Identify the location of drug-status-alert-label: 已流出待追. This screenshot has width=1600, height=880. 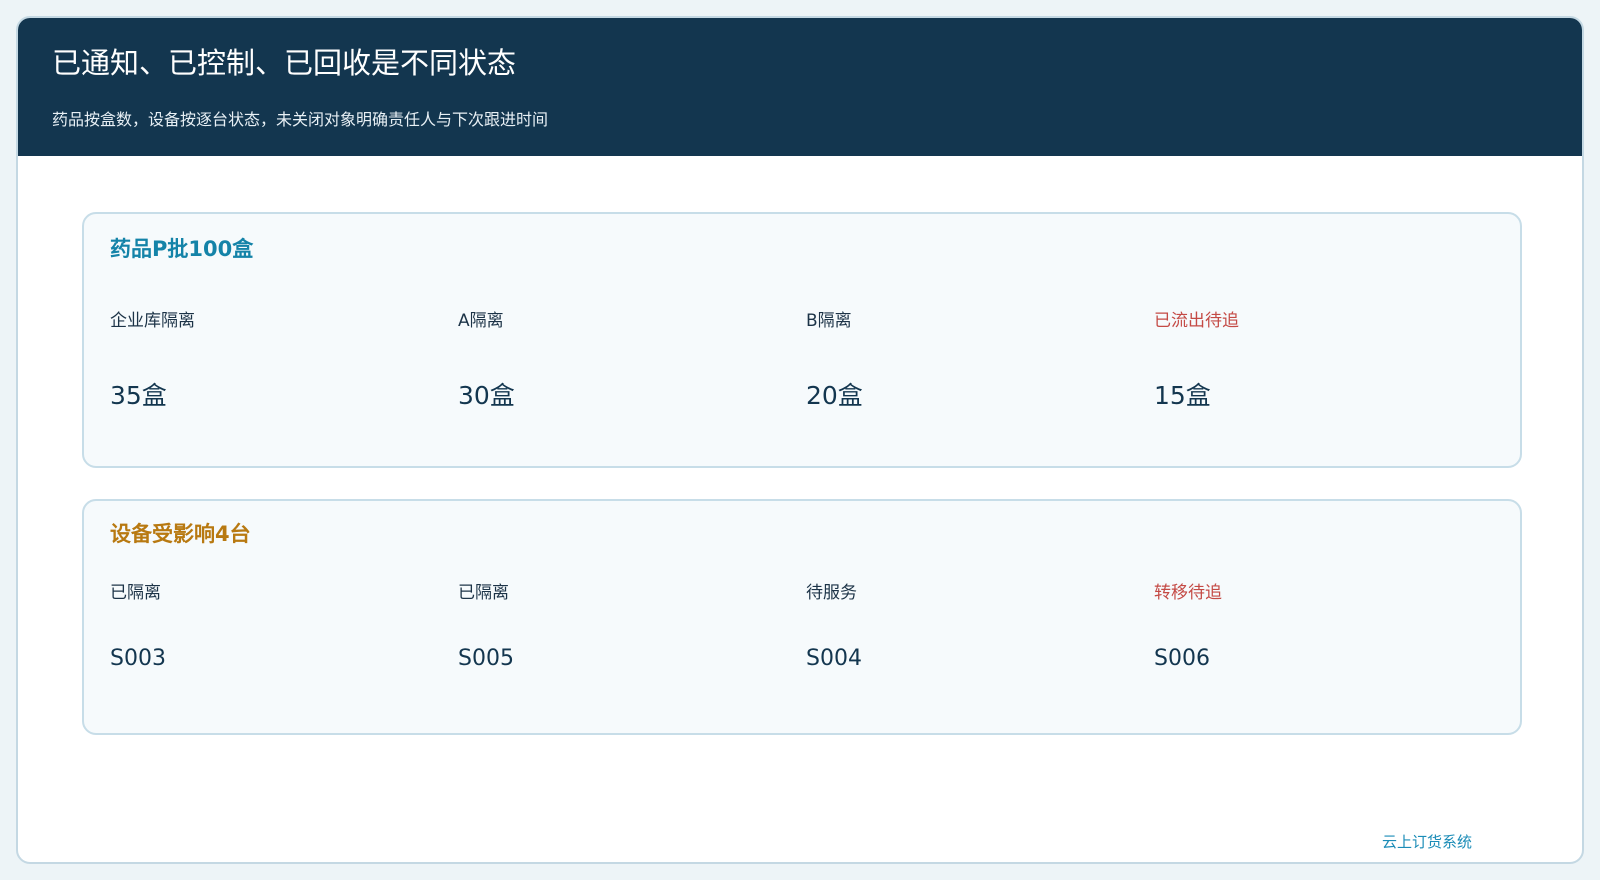
(1196, 321).